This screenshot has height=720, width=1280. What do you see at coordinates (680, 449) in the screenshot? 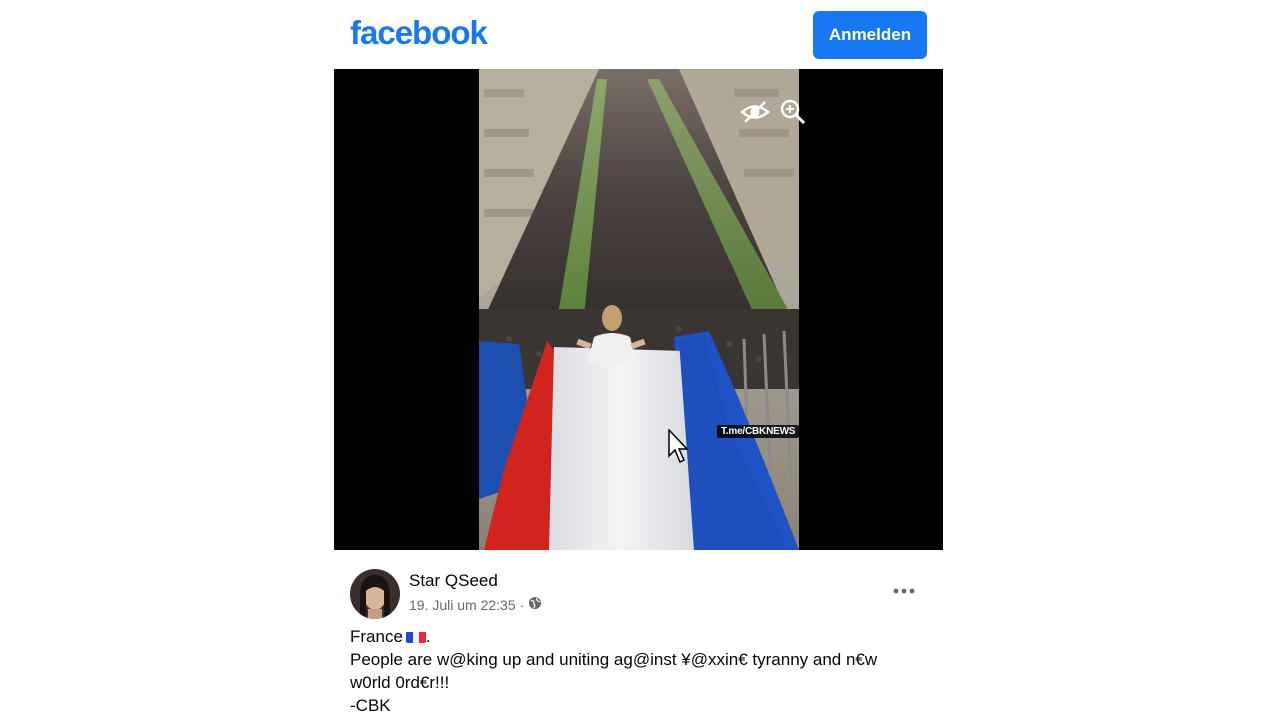
I see `mouse-pointer-icon` at bounding box center [680, 449].